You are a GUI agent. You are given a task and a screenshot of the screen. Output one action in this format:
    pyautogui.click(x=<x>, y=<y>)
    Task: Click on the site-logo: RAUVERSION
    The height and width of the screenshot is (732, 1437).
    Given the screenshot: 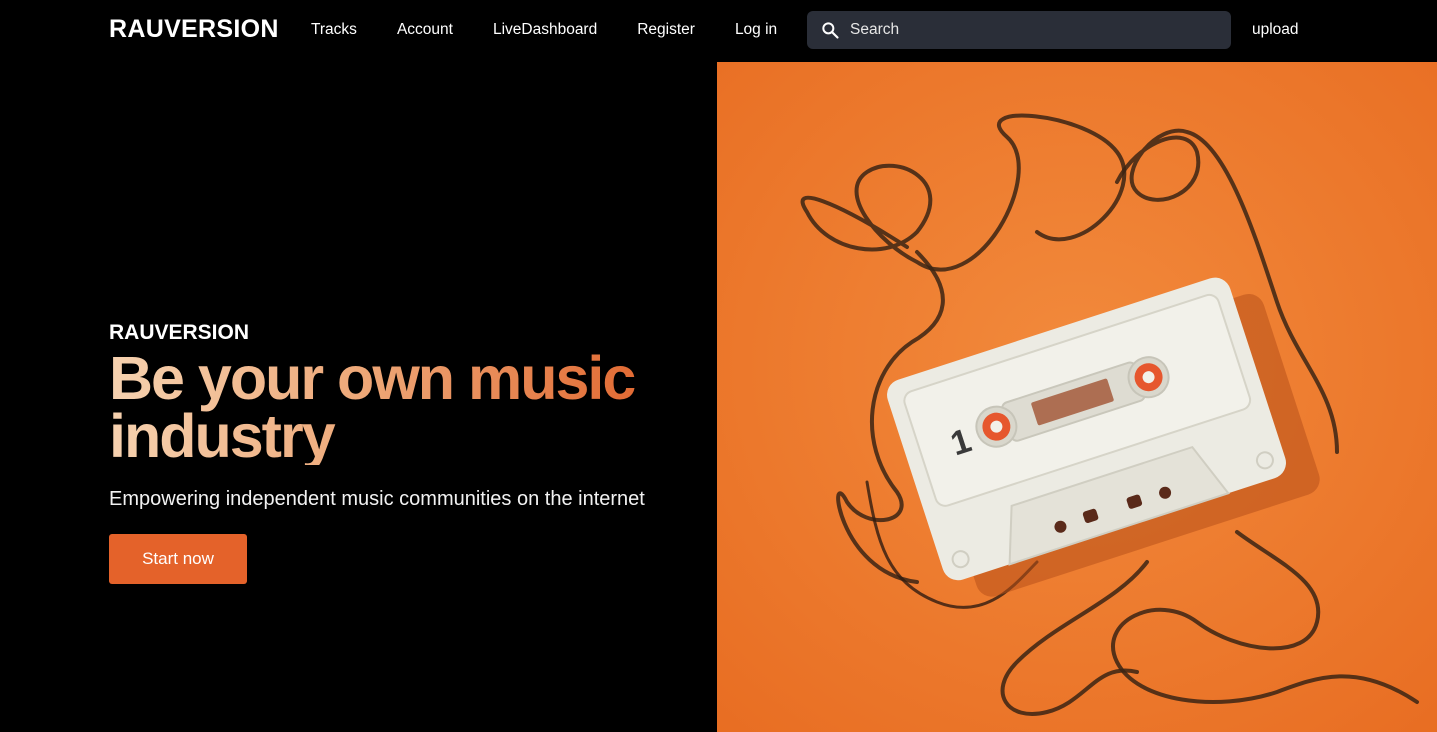 What is the action you would take?
    pyautogui.click(x=194, y=29)
    